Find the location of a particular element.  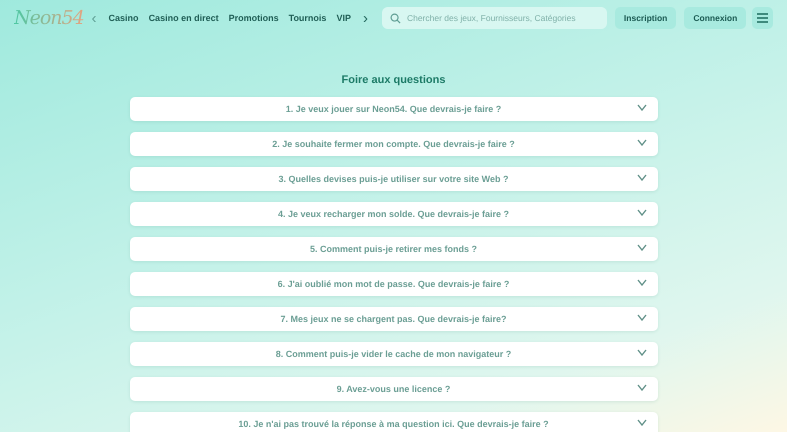

faq-question: 1. Je veux jouer sur Neon54. Que devrais-je faire ? is located at coordinates (394, 109).